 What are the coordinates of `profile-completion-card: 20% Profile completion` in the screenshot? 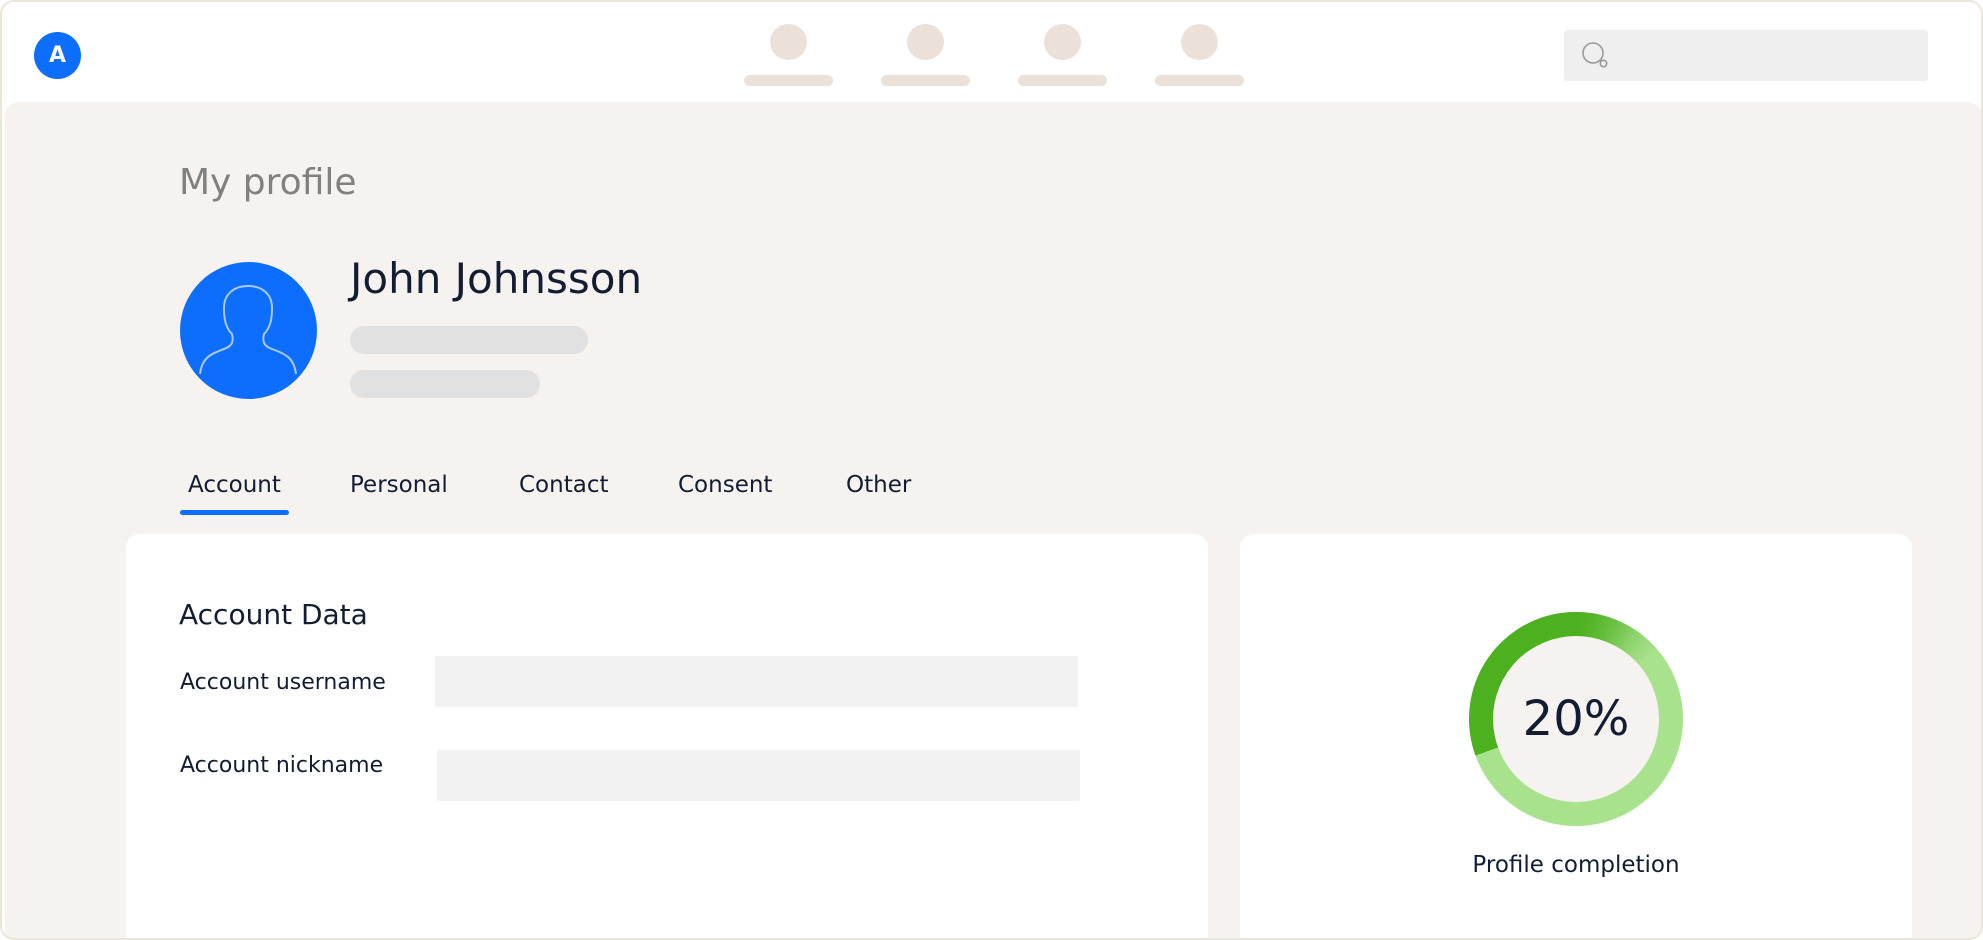 It's located at (1576, 736).